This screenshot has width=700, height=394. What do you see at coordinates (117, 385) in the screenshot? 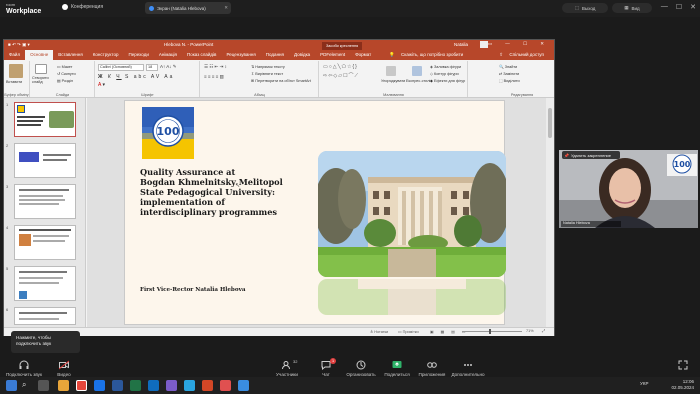
I see `word-icon` at bounding box center [117, 385].